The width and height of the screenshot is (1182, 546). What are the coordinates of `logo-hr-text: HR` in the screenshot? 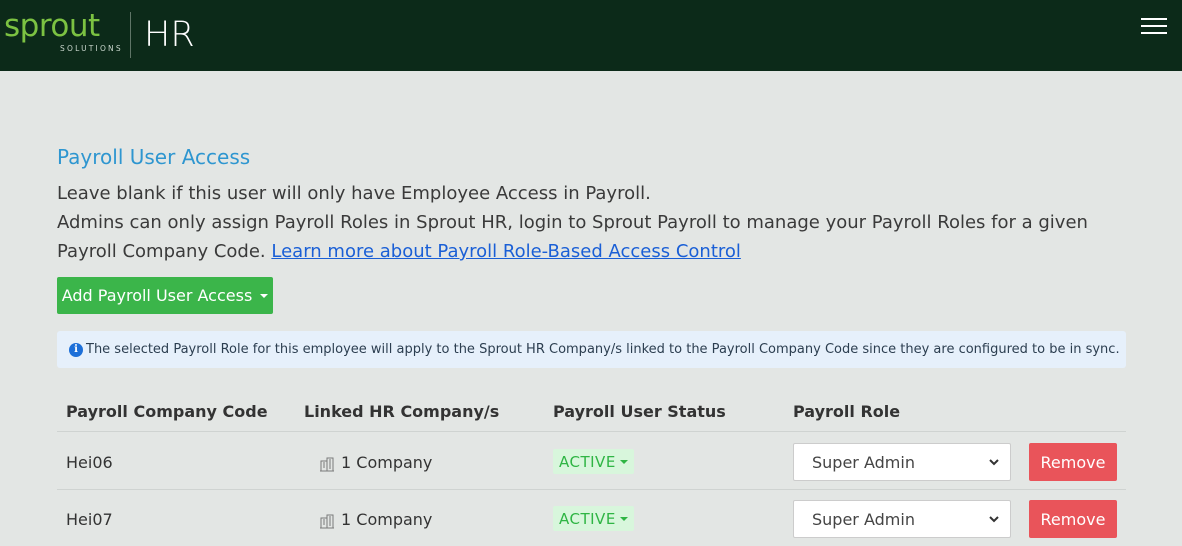 It's located at (169, 35).